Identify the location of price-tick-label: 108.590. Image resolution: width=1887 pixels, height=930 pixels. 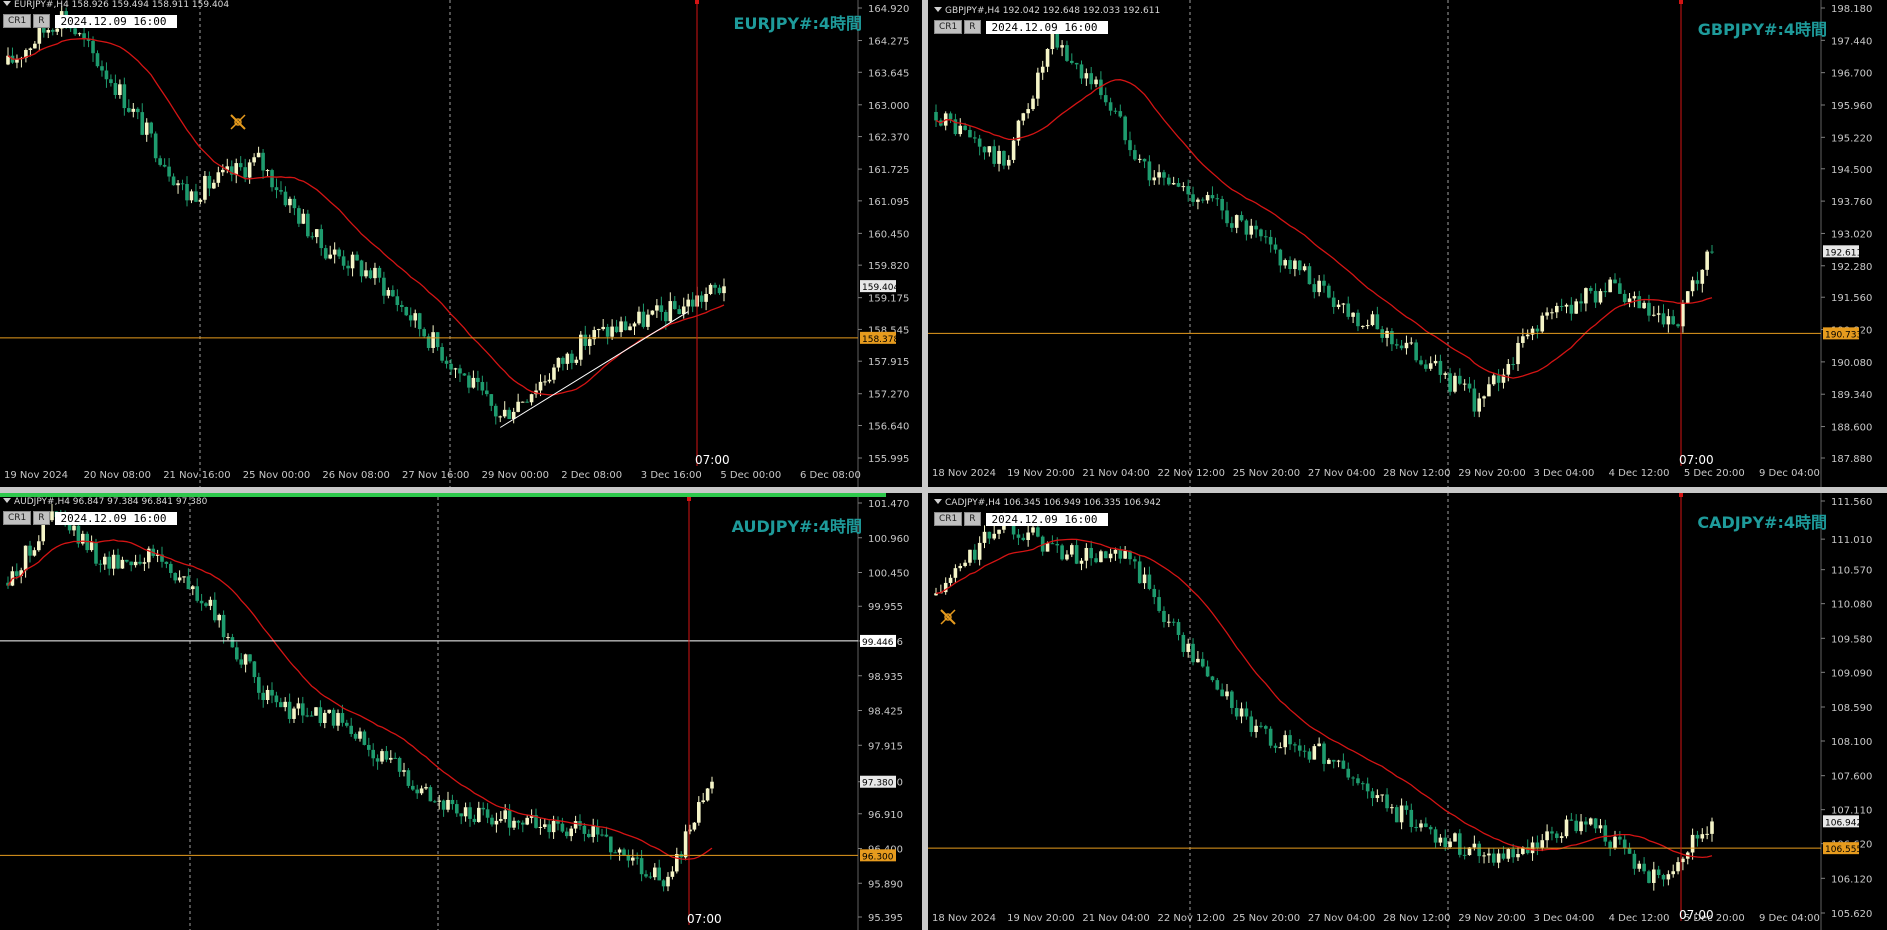
(1851, 708).